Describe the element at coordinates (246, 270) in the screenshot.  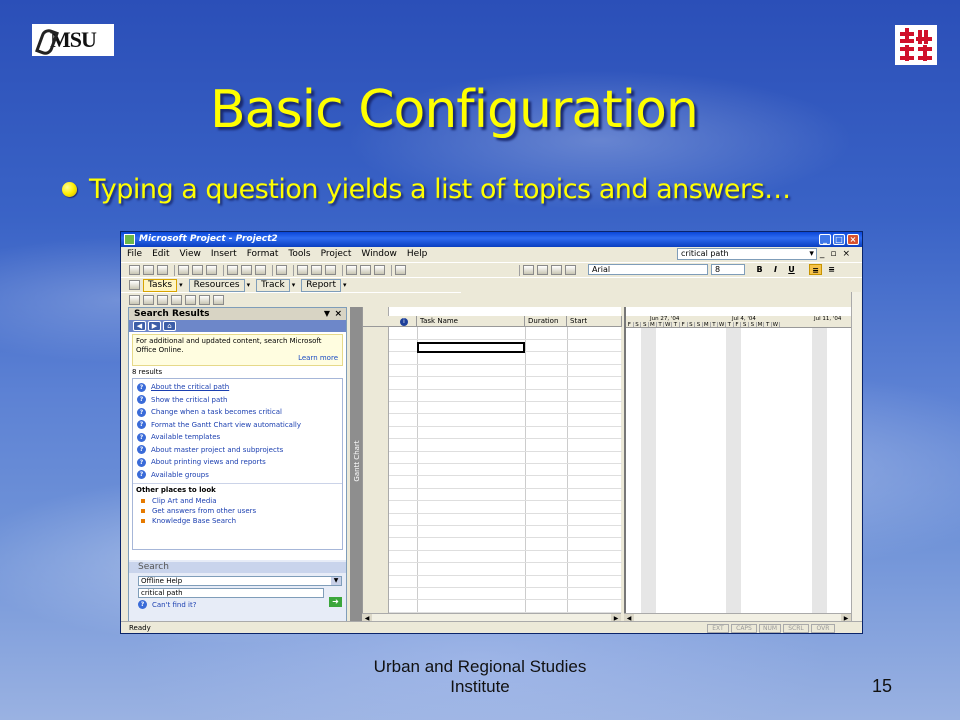
I see `copy-icon` at that location.